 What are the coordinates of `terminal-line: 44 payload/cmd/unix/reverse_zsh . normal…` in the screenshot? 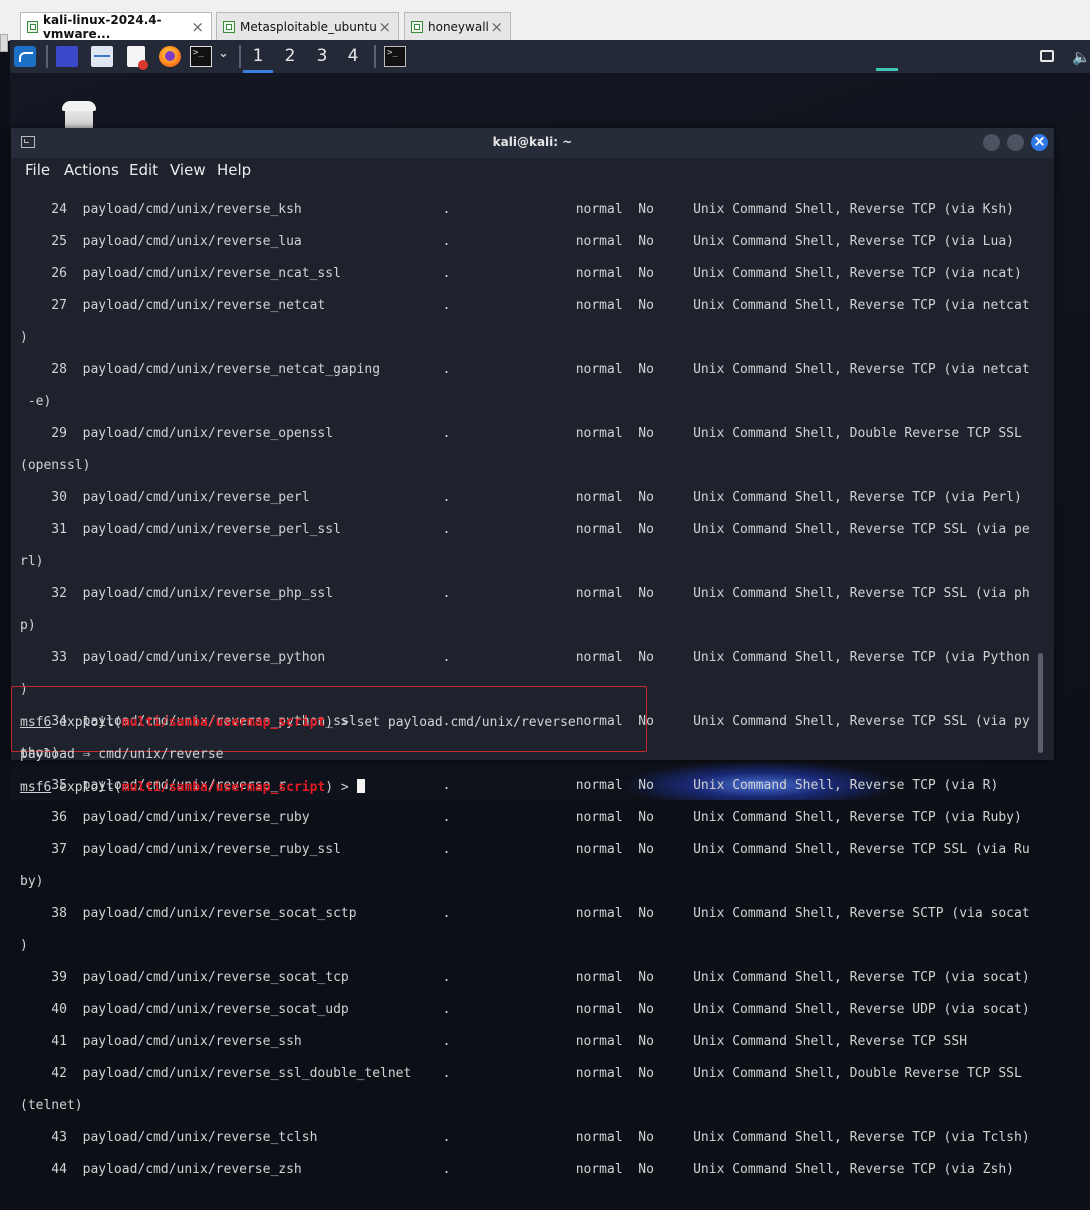 It's located at (517, 1169).